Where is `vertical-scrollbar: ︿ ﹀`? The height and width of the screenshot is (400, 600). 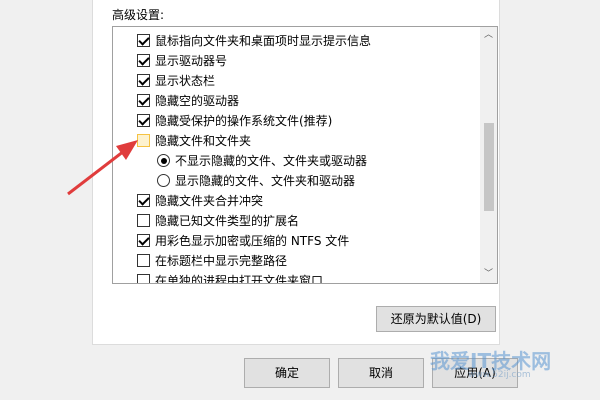
vertical-scrollbar: ︿ ﹀ is located at coordinates (488, 155).